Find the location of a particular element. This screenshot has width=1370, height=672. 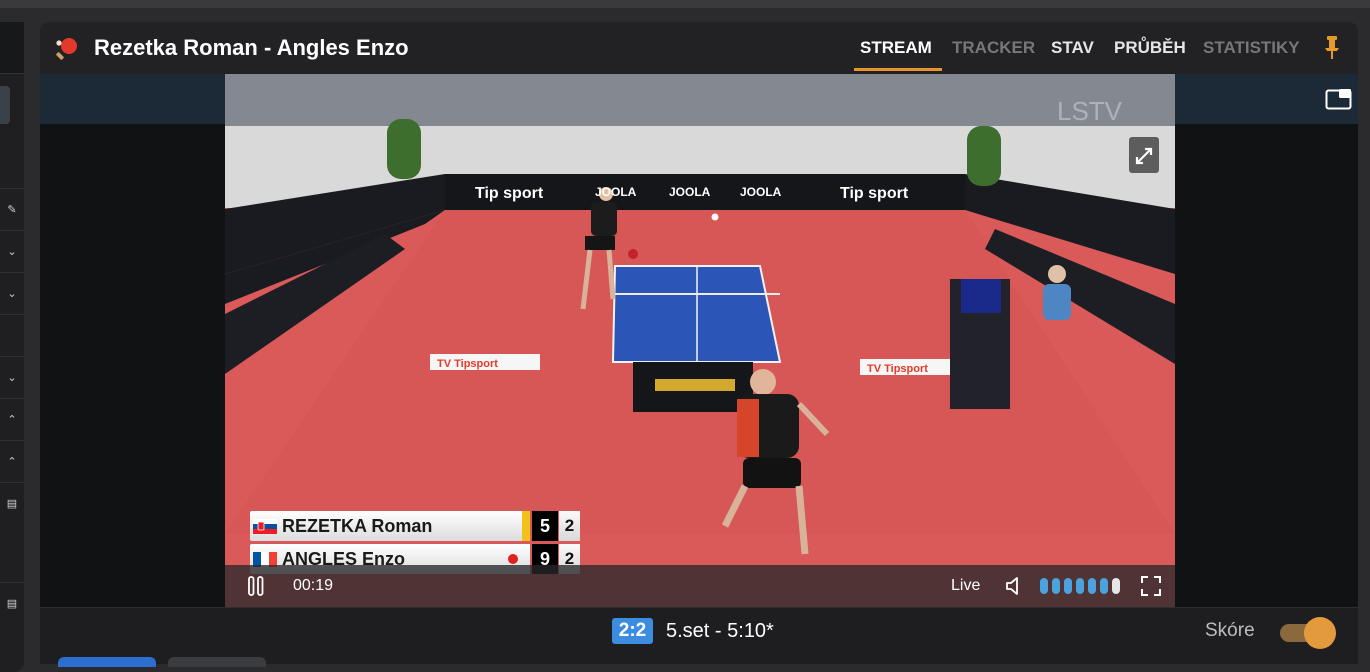

match-footer: 2:2 5.set - 5:10* Skóre is located at coordinates (699, 635).